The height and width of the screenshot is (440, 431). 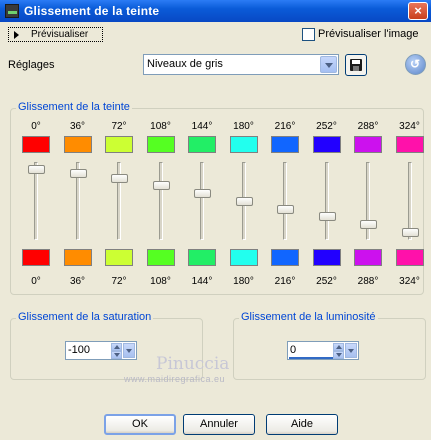 What do you see at coordinates (326, 281) in the screenshot?
I see `hue-label-bottom: 252°` at bounding box center [326, 281].